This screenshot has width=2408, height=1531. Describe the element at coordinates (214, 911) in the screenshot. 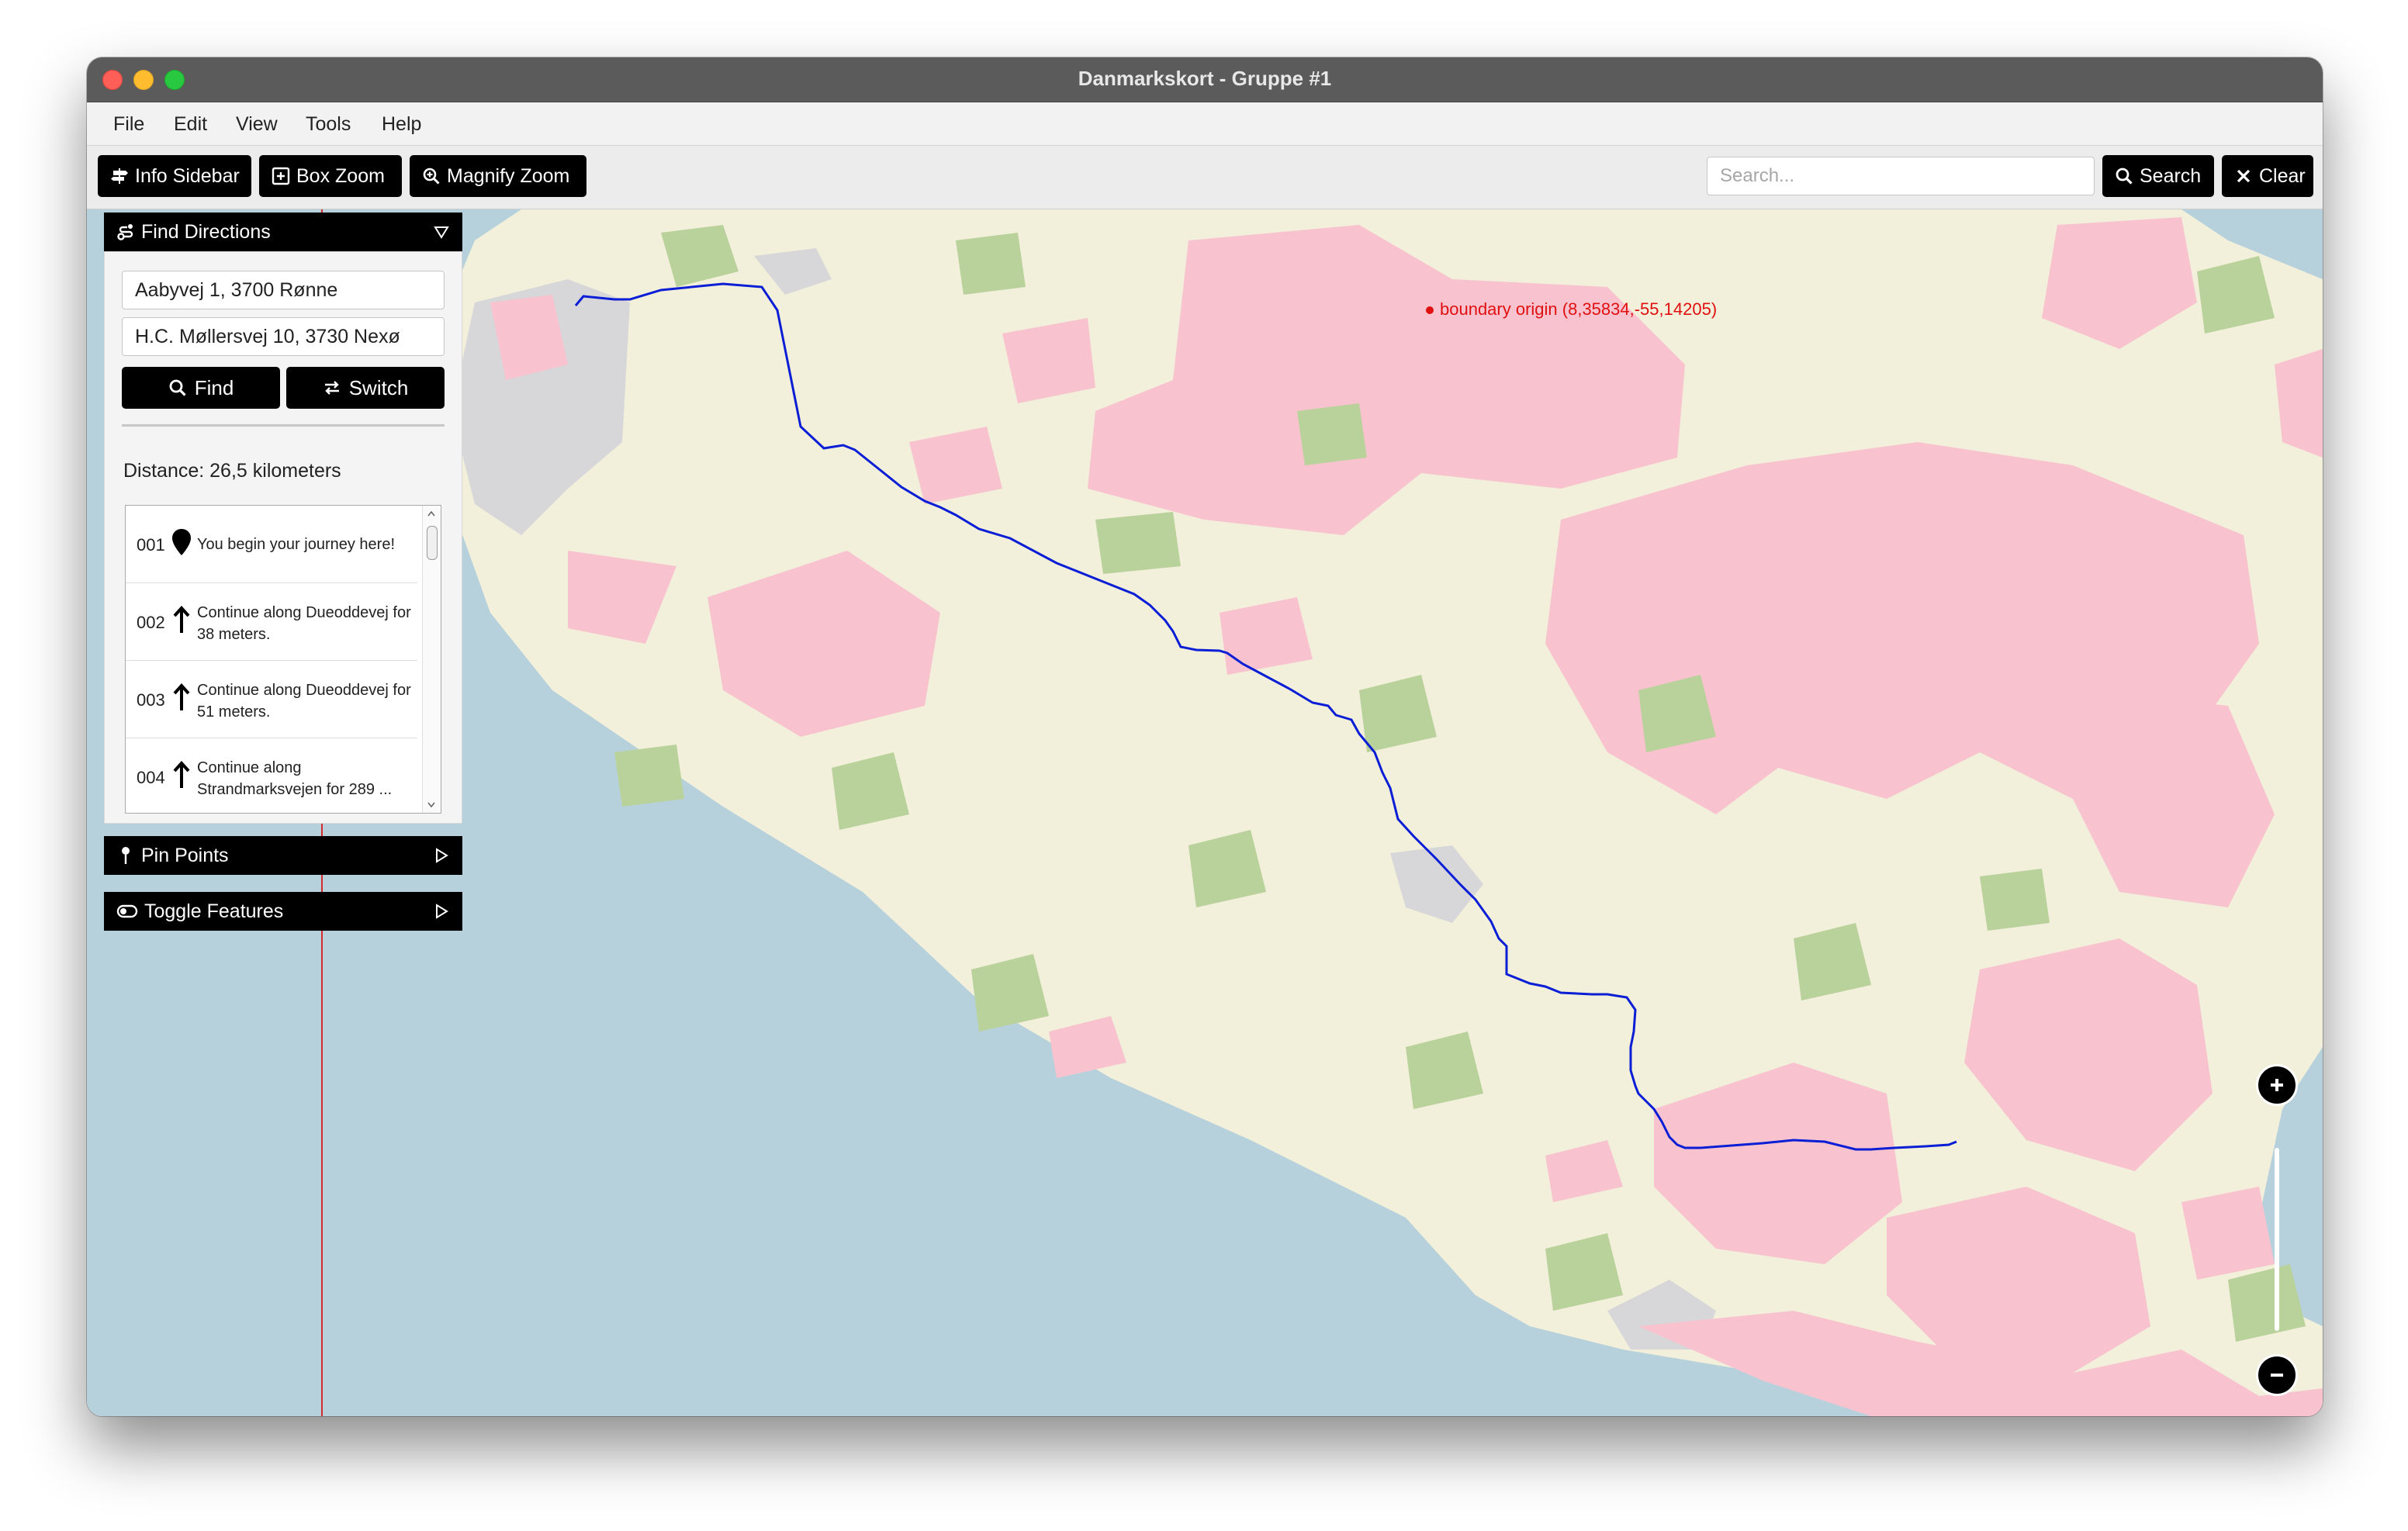

I see `toggle-features-title: Toggle Features` at that location.